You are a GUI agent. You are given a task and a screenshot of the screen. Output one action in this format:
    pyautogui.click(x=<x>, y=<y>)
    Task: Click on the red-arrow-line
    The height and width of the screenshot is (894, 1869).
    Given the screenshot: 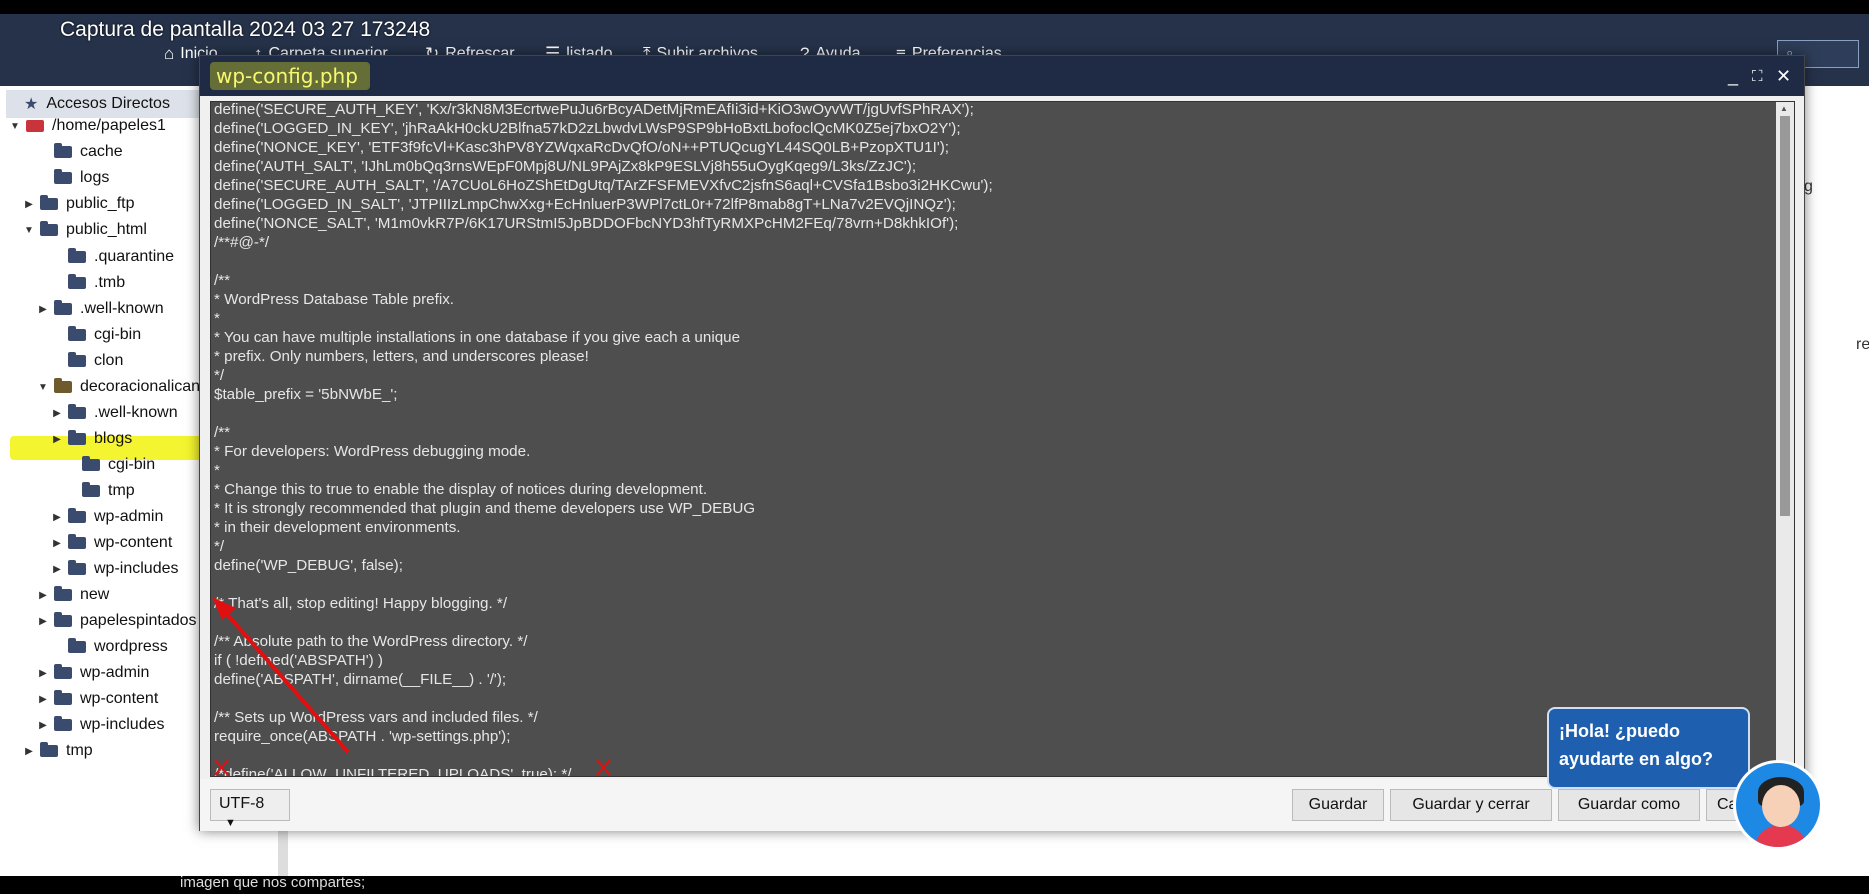 What is the action you would take?
    pyautogui.click(x=283, y=678)
    